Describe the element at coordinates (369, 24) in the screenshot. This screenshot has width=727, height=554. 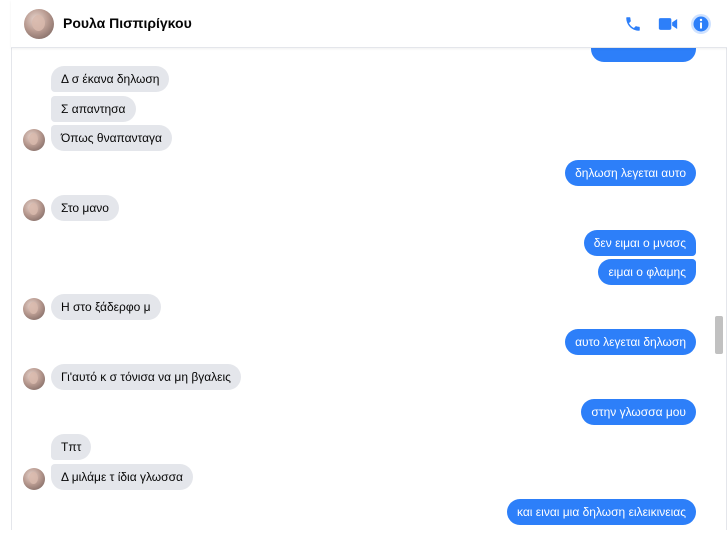
I see `conversation-header: Ρουλα Πισπιρίγκου` at that location.